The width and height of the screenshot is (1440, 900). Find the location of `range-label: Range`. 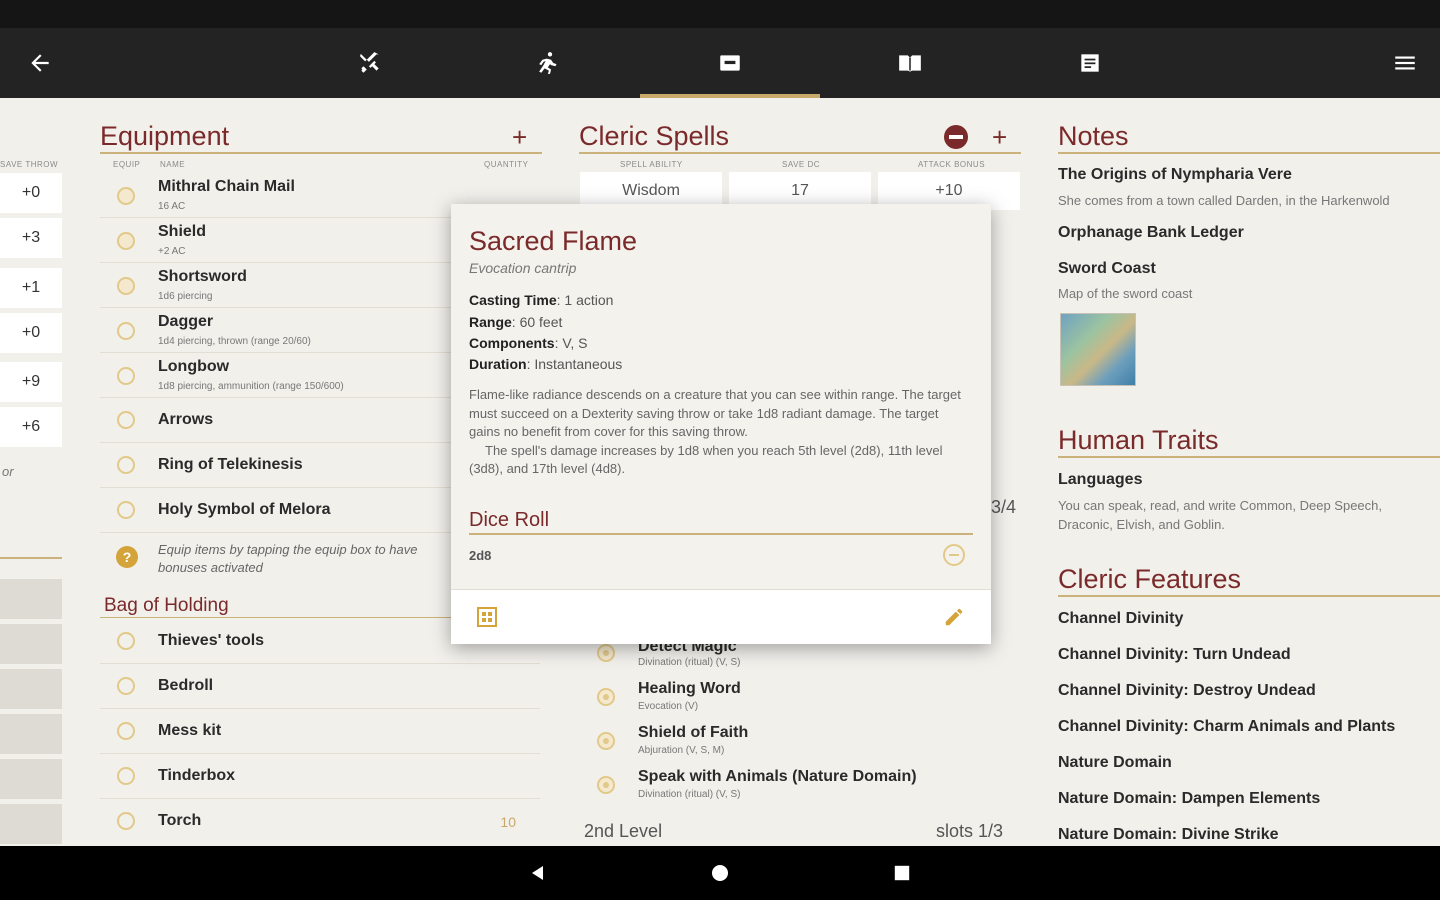

range-label: Range is located at coordinates (490, 322).